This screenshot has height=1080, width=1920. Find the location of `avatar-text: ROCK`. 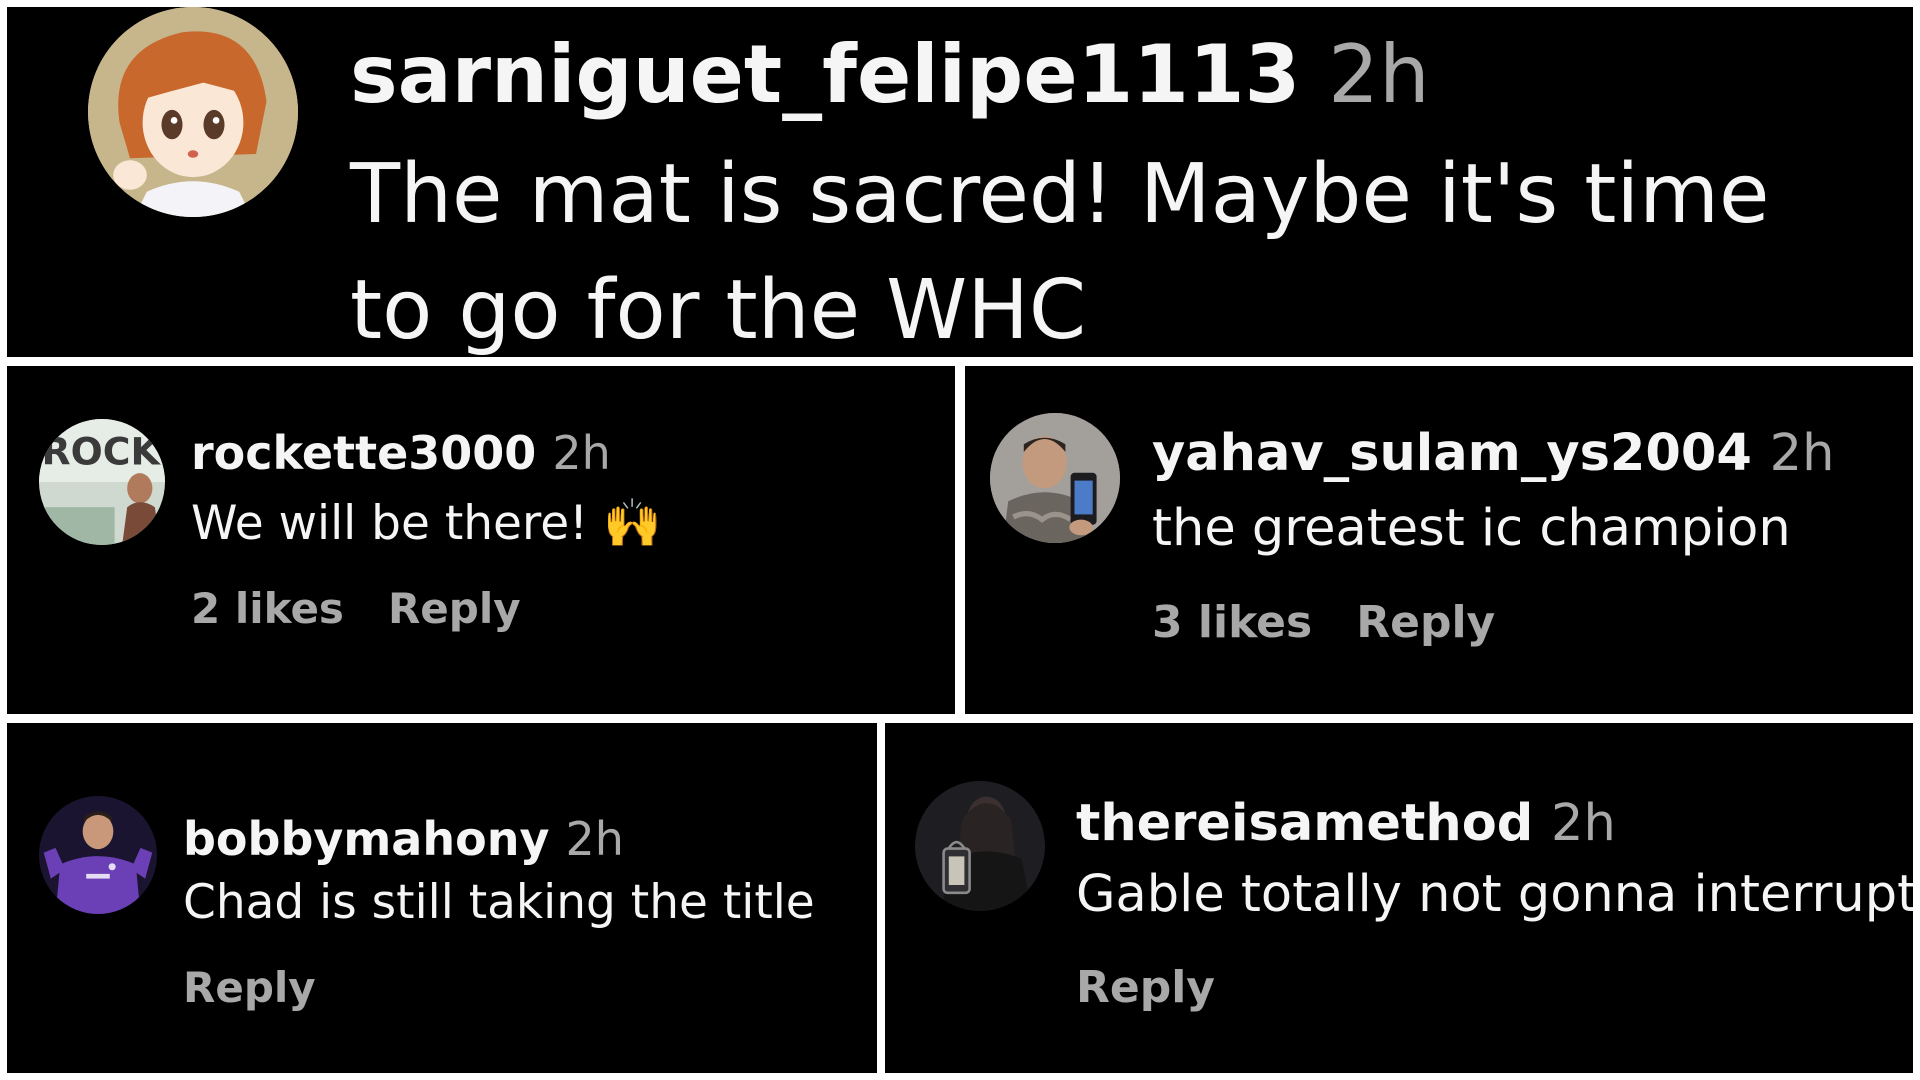

avatar-text: ROCK is located at coordinates (102, 451).